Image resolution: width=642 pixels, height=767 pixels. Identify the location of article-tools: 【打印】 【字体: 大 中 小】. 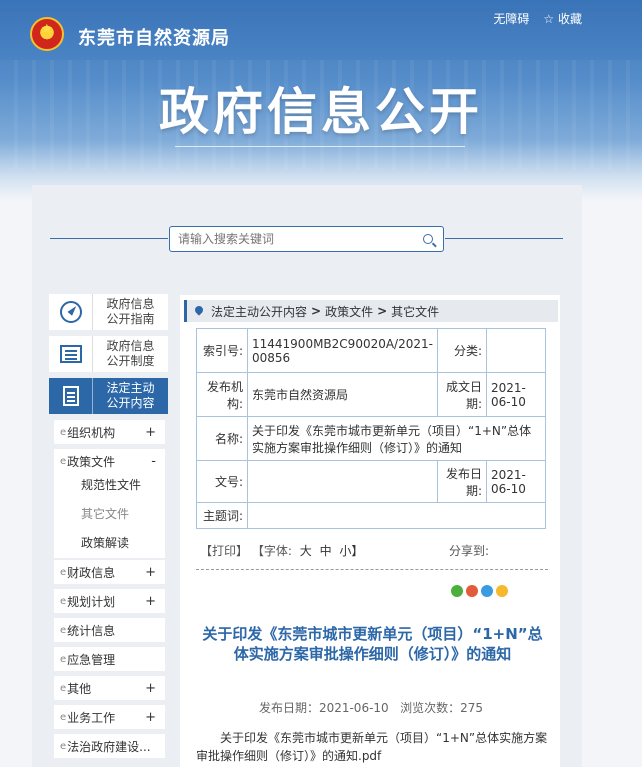
(281, 550).